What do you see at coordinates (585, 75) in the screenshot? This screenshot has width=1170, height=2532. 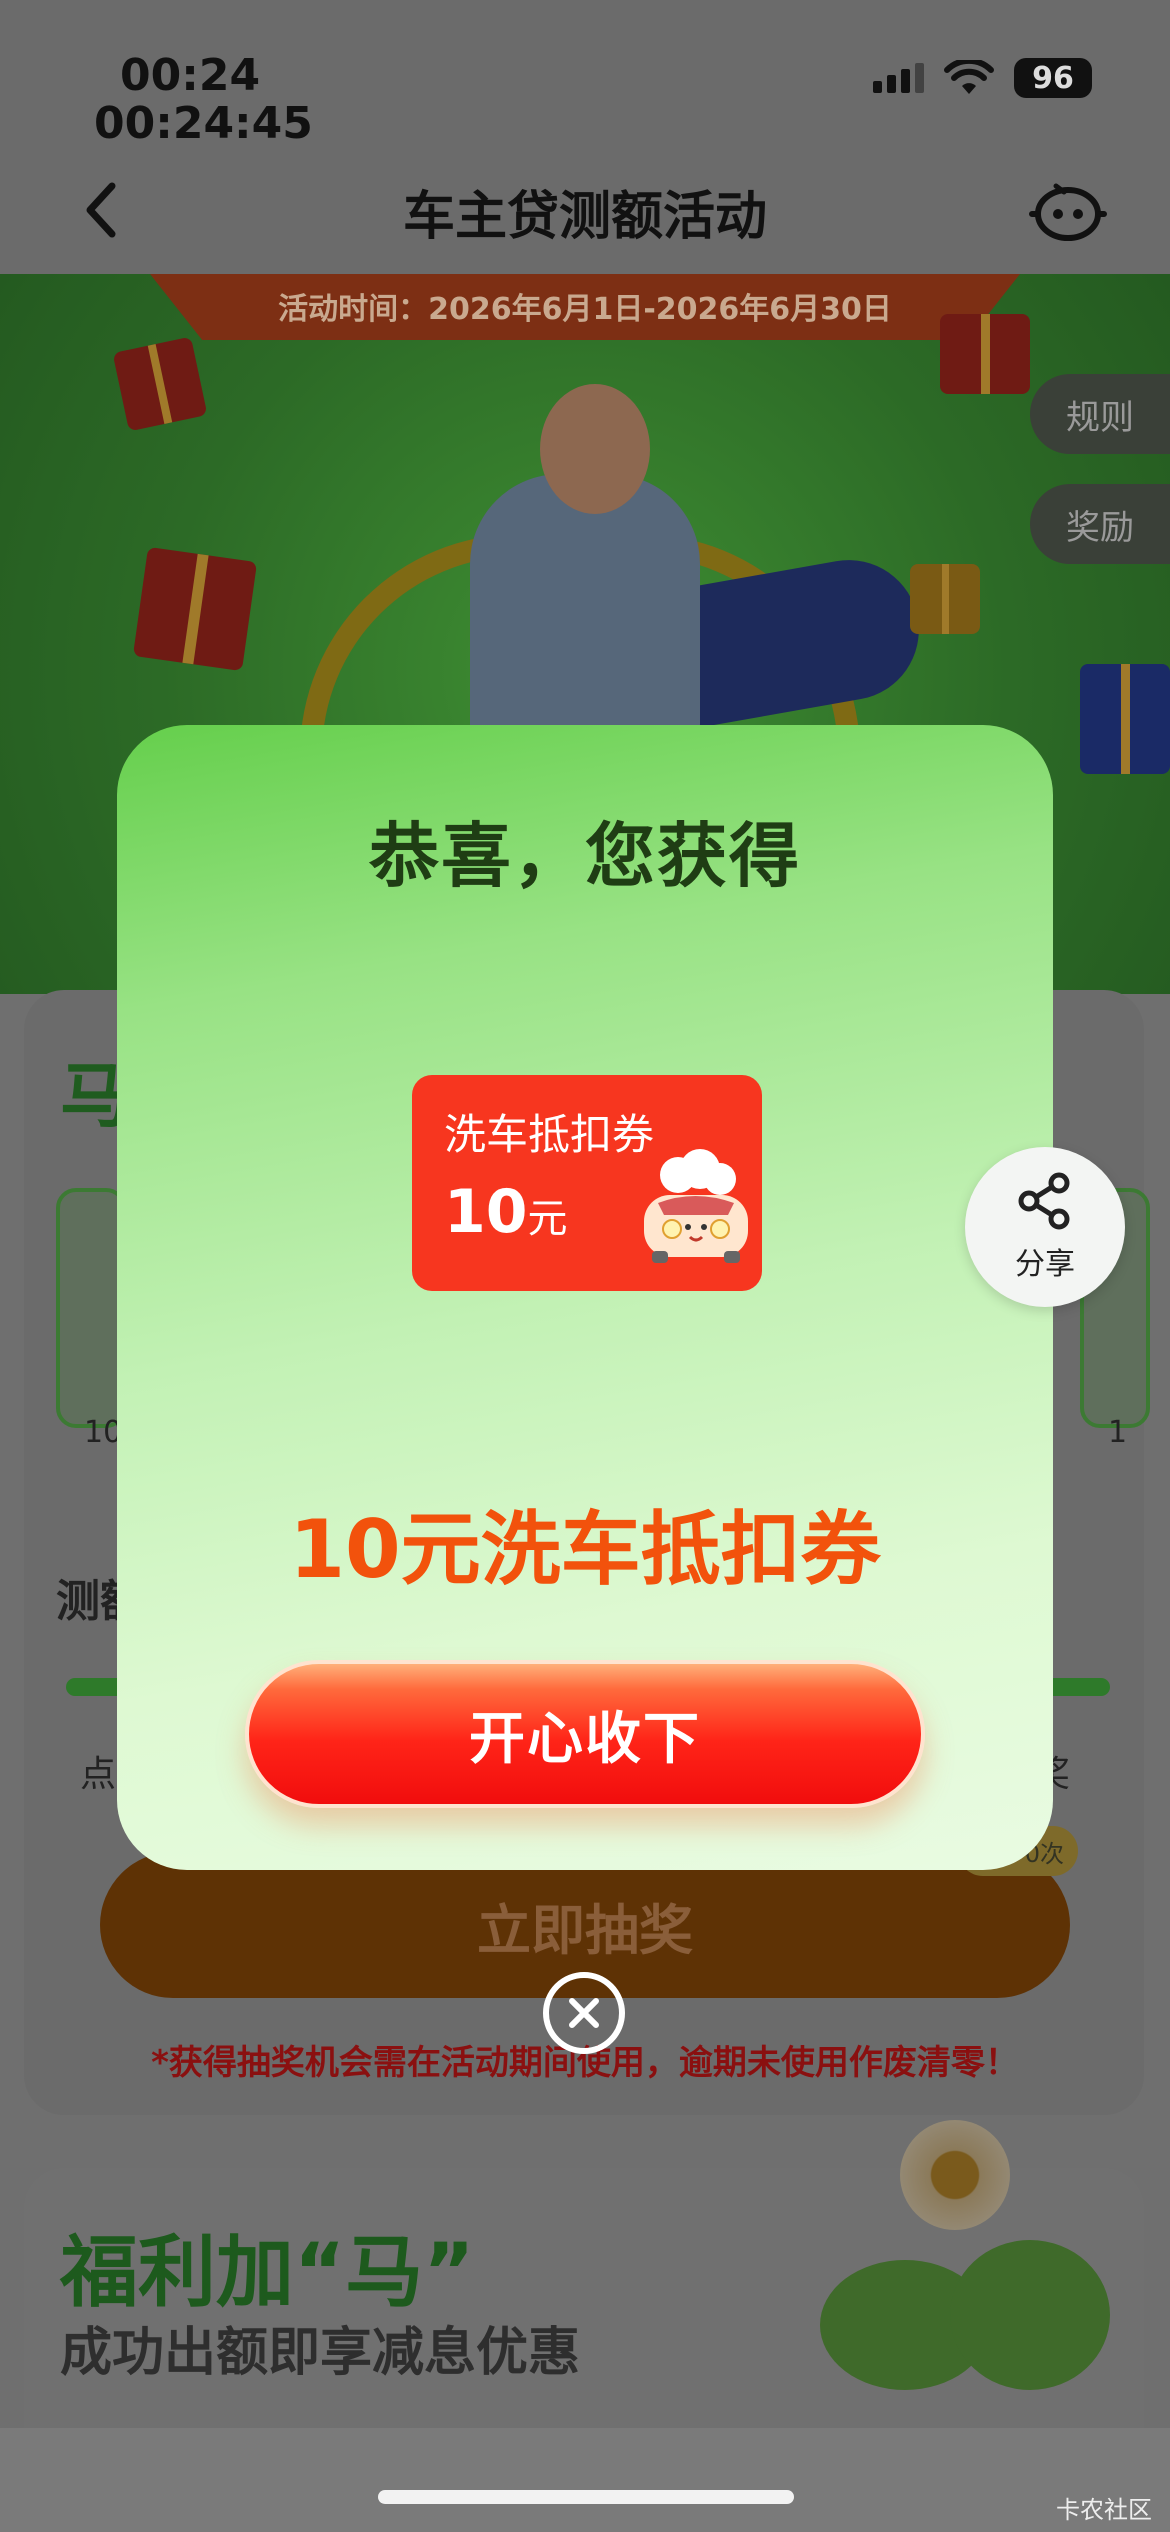 I see `status-bar: 00:24 00:24:45 96` at bounding box center [585, 75].